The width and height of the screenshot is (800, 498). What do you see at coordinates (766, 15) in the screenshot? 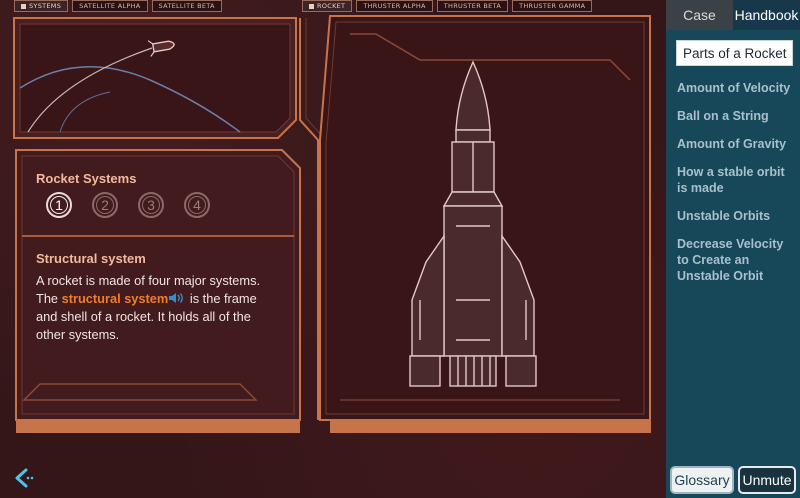
I see `tab-handbook: Handbook` at bounding box center [766, 15].